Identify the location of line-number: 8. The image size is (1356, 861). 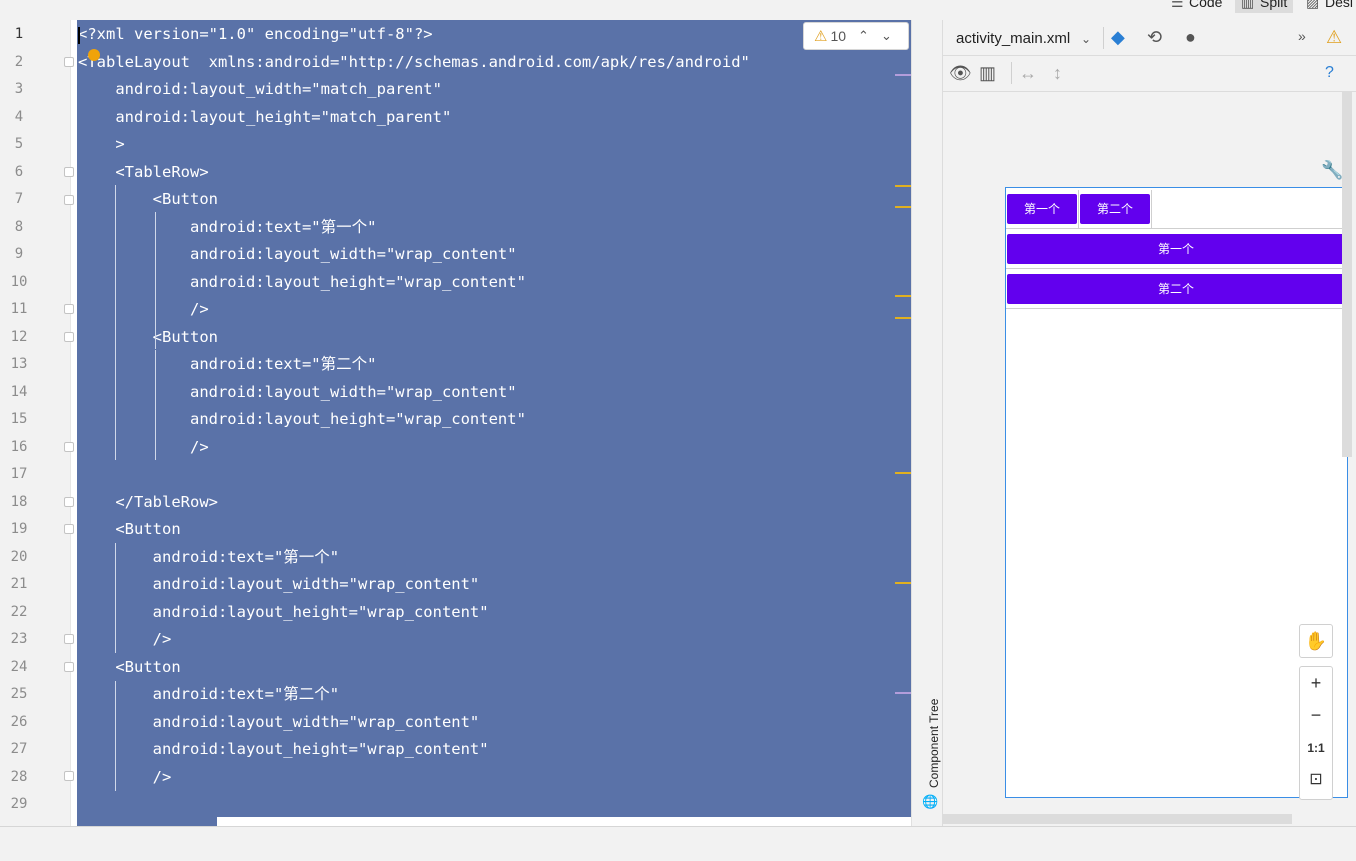
(19, 226).